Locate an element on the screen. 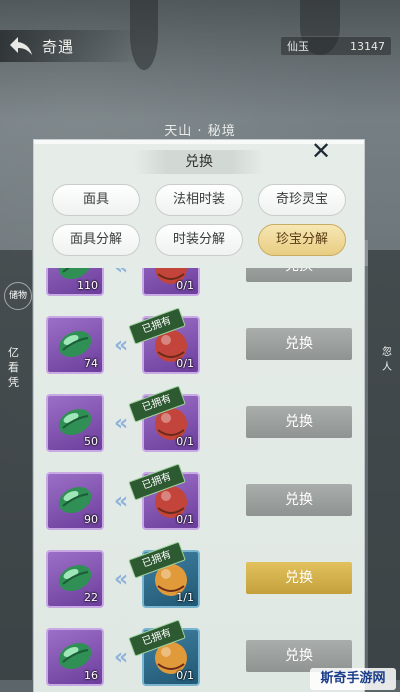  exchange-row: 50 «0/1 已拥有 兑换 is located at coordinates (199, 423).